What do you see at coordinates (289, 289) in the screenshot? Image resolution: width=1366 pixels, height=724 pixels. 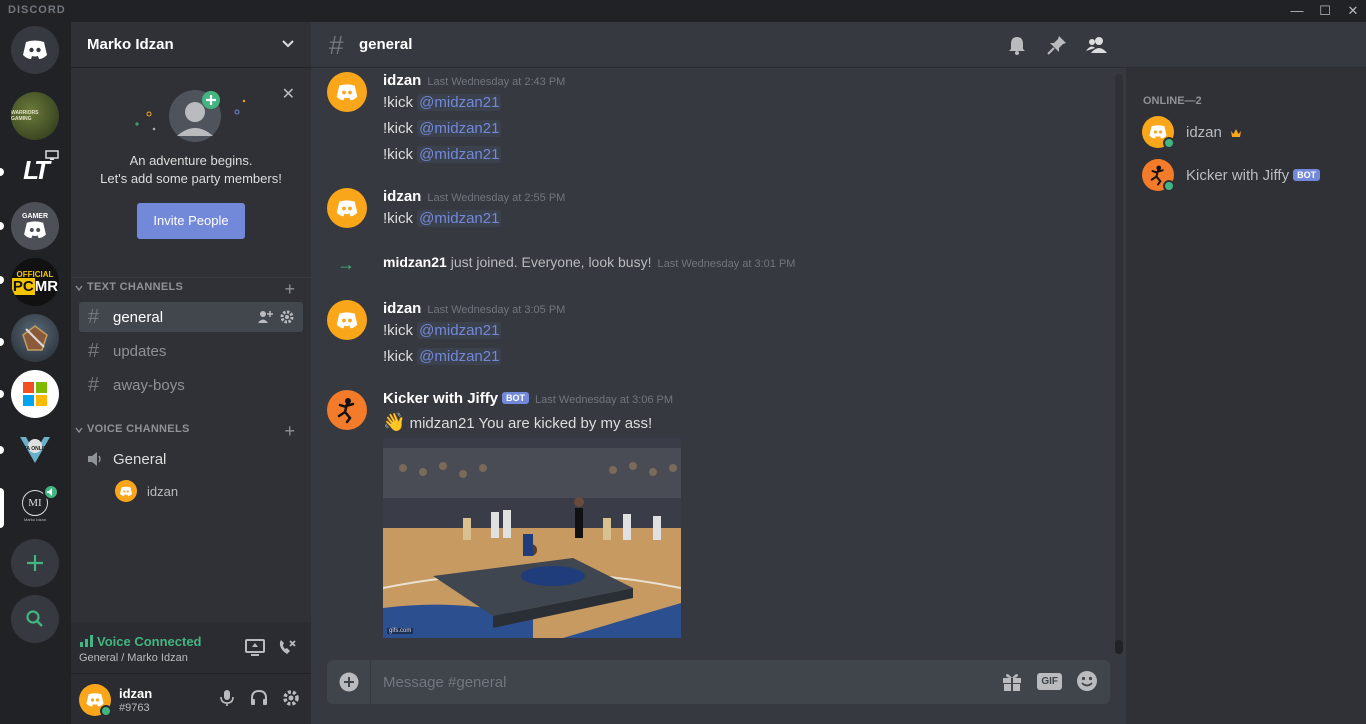 I see `add-text-channel-icon: +` at bounding box center [289, 289].